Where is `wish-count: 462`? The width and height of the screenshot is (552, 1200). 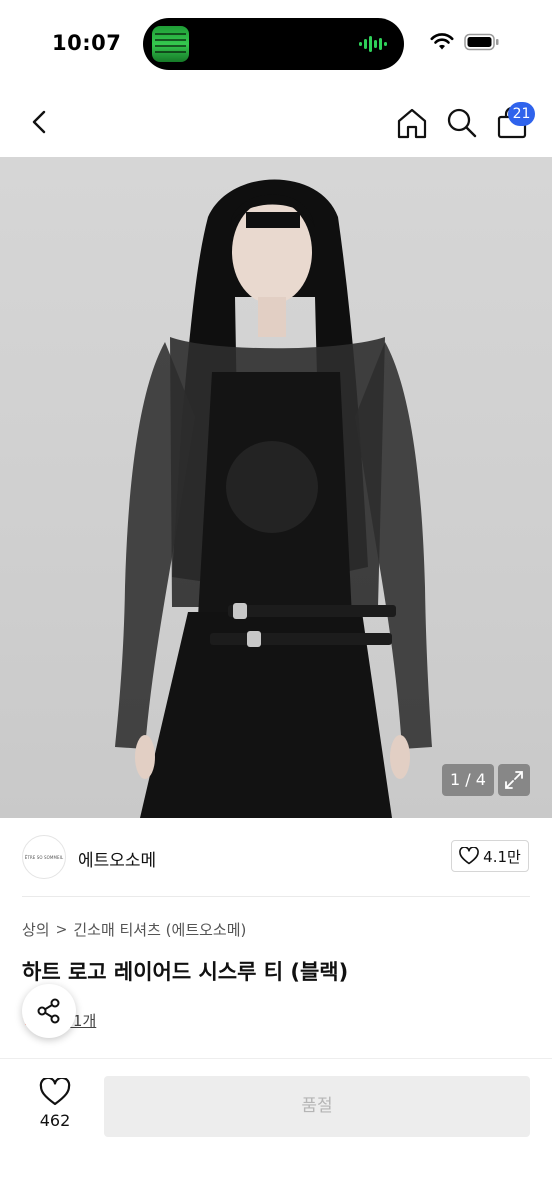
wish-count: 462 is located at coordinates (55, 1120).